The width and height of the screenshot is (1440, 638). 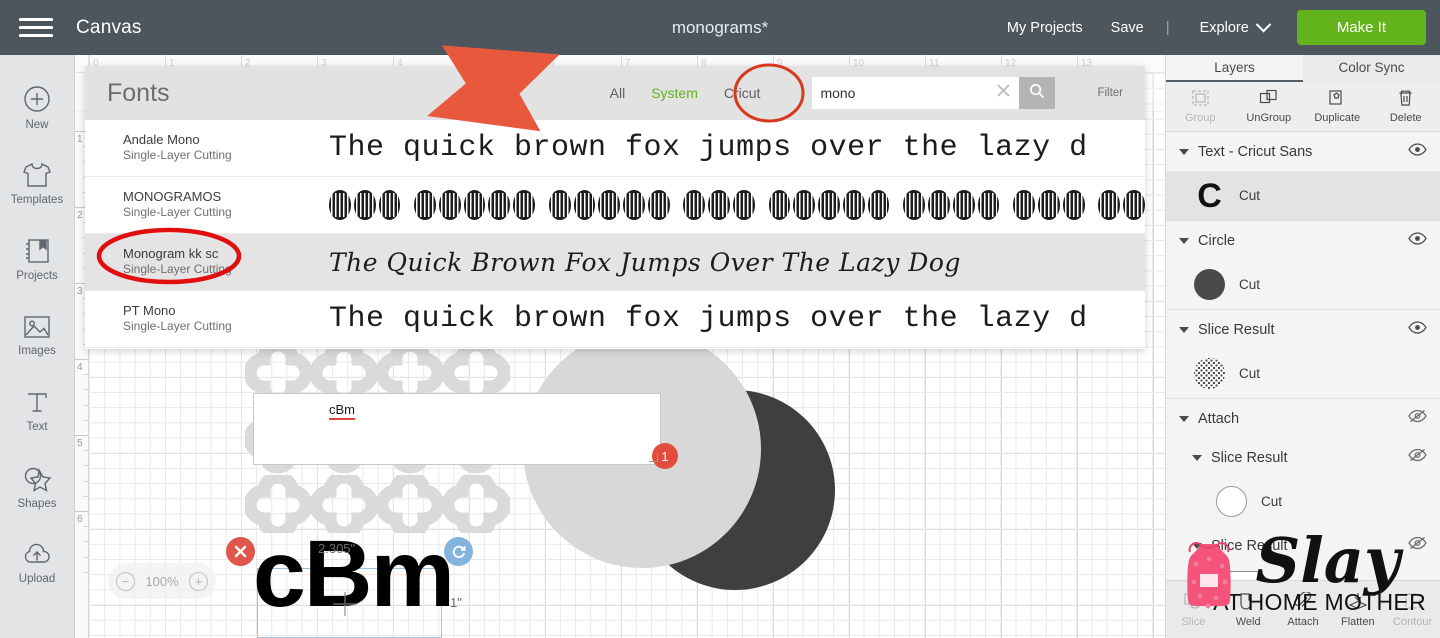 I want to click on picture-icon, so click(x=37, y=327).